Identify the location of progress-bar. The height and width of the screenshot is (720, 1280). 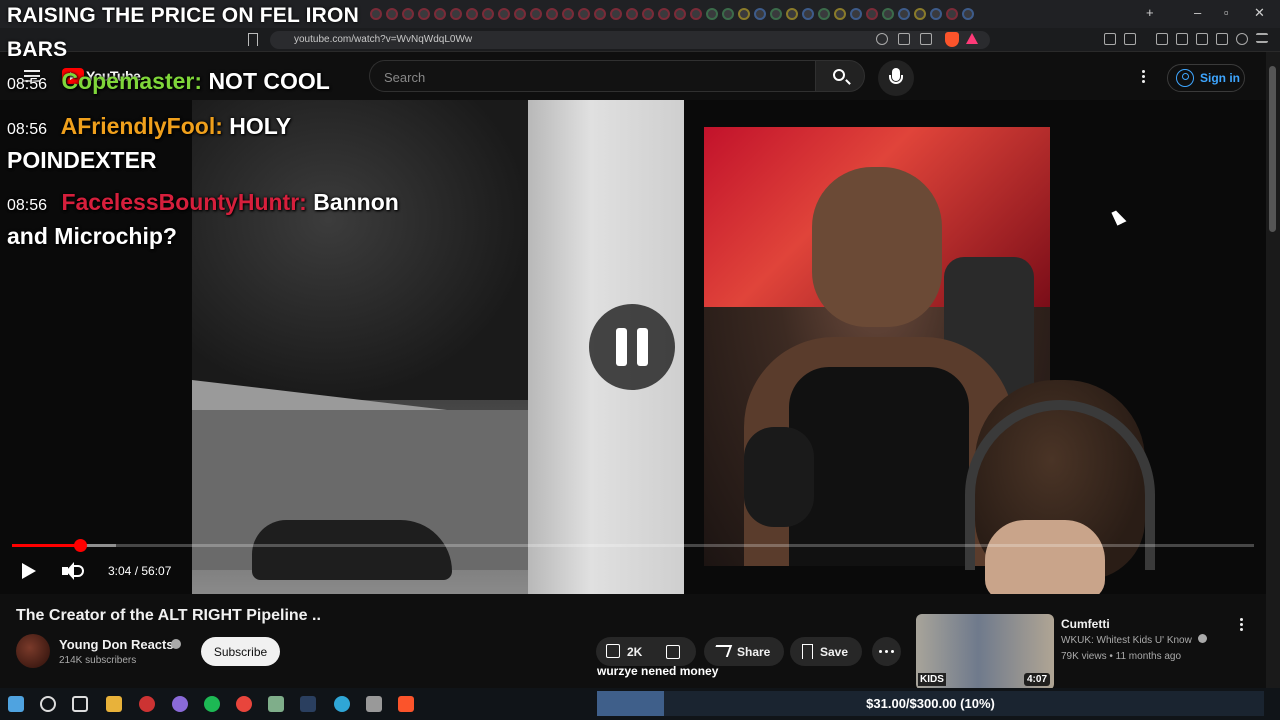
(633, 545).